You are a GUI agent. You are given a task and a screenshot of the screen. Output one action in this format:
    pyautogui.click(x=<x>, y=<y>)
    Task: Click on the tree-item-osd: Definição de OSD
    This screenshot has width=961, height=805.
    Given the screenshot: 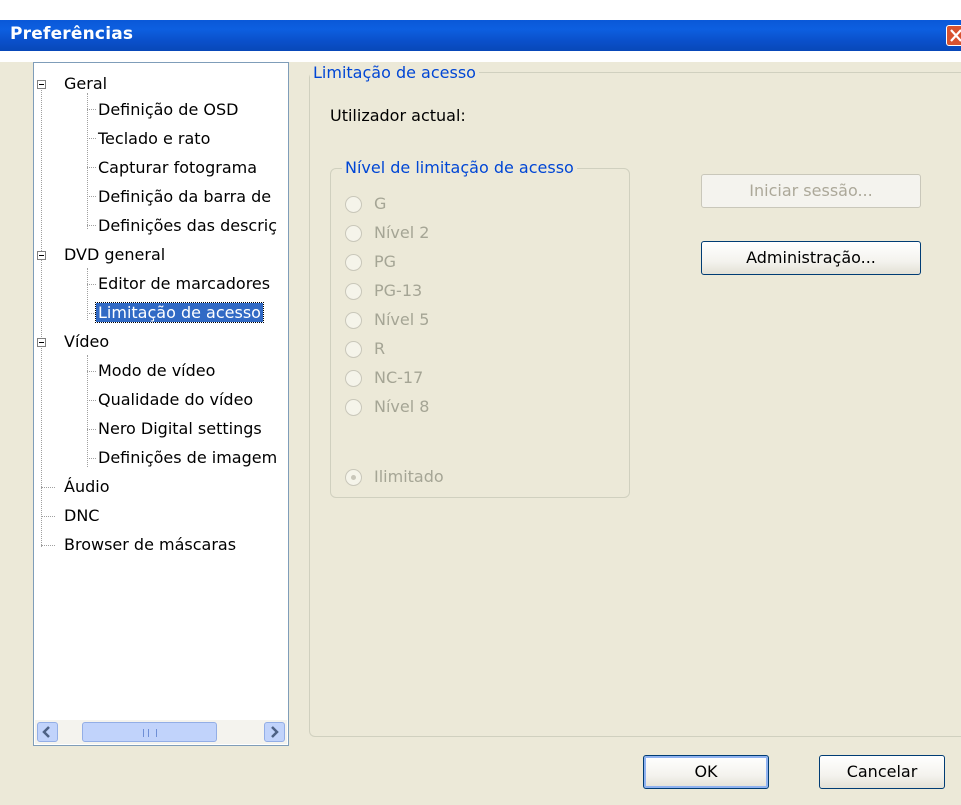 What is the action you would take?
    pyautogui.click(x=168, y=110)
    